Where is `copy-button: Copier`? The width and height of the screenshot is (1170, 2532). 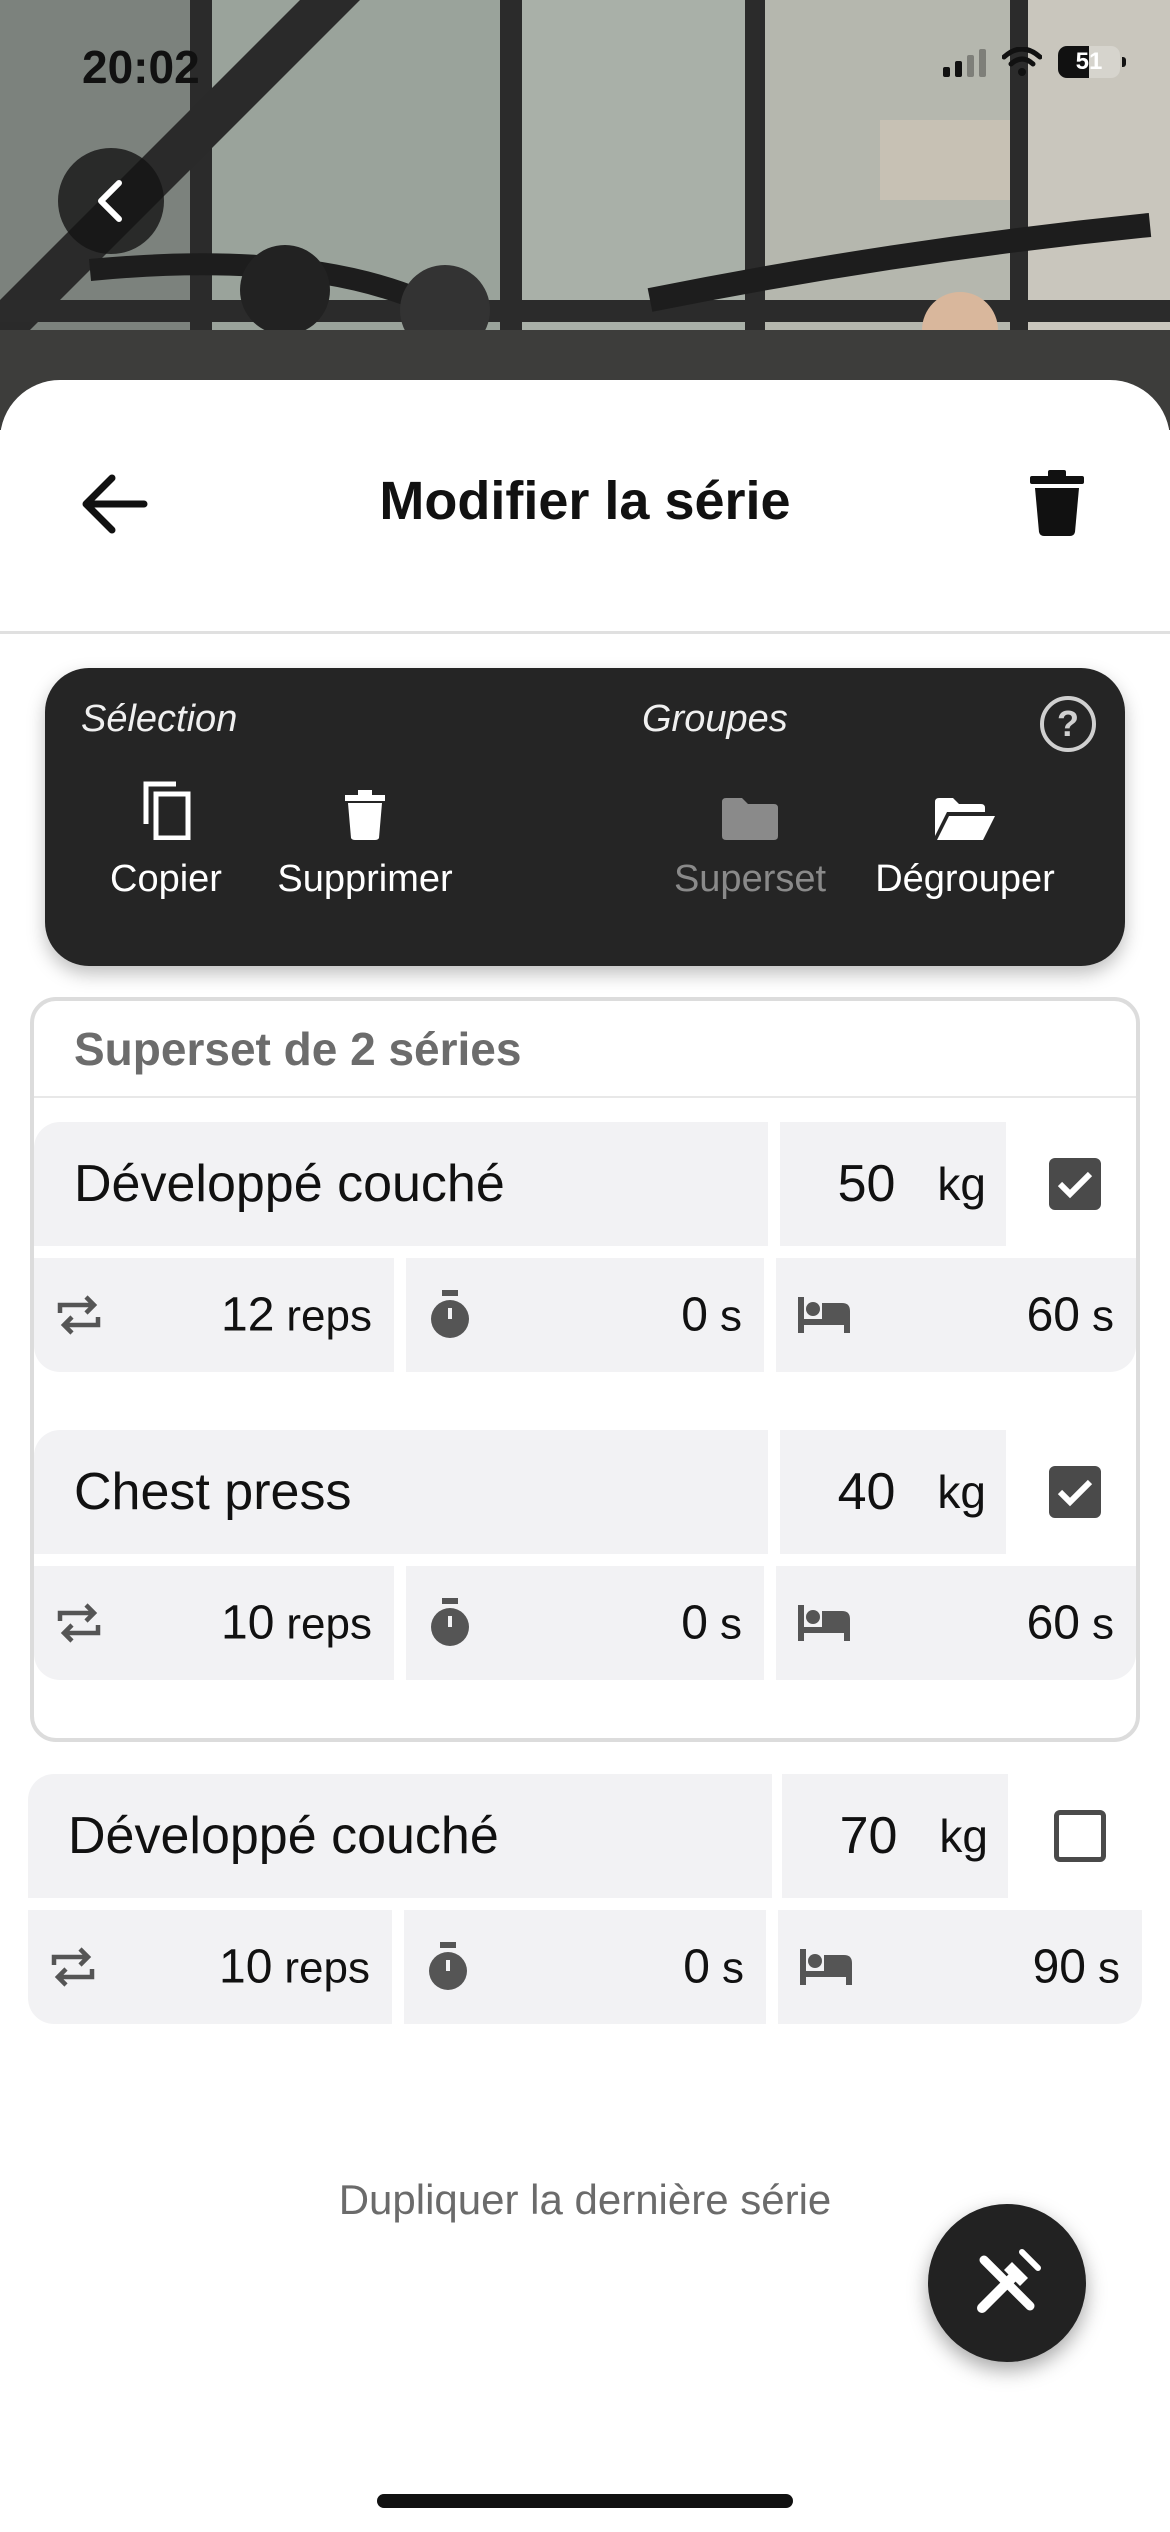 copy-button: Copier is located at coordinates (166, 839).